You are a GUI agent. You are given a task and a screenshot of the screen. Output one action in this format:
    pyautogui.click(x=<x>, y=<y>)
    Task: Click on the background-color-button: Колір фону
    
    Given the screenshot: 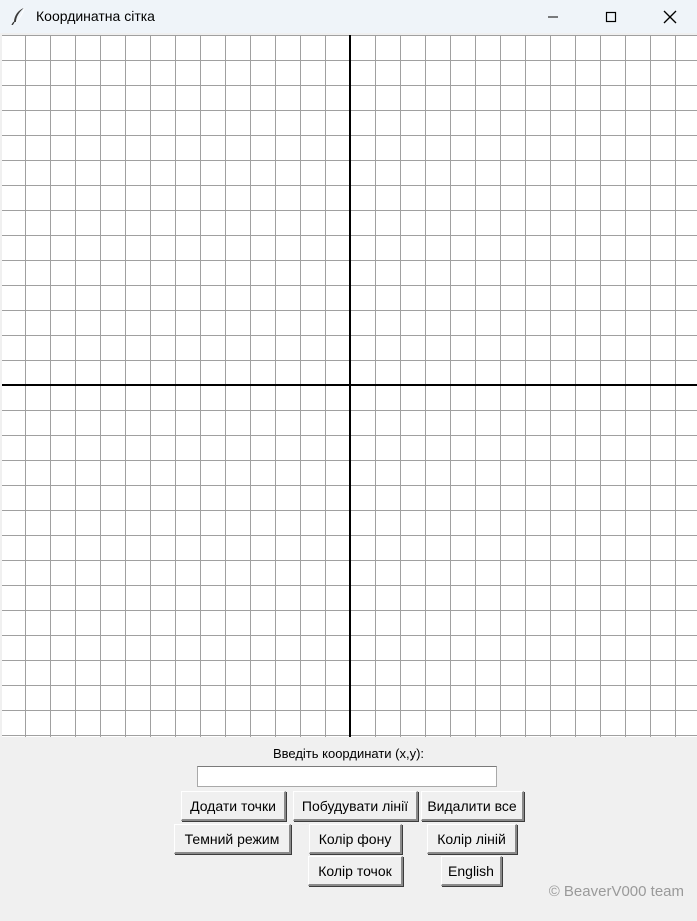 What is the action you would take?
    pyautogui.click(x=355, y=839)
    